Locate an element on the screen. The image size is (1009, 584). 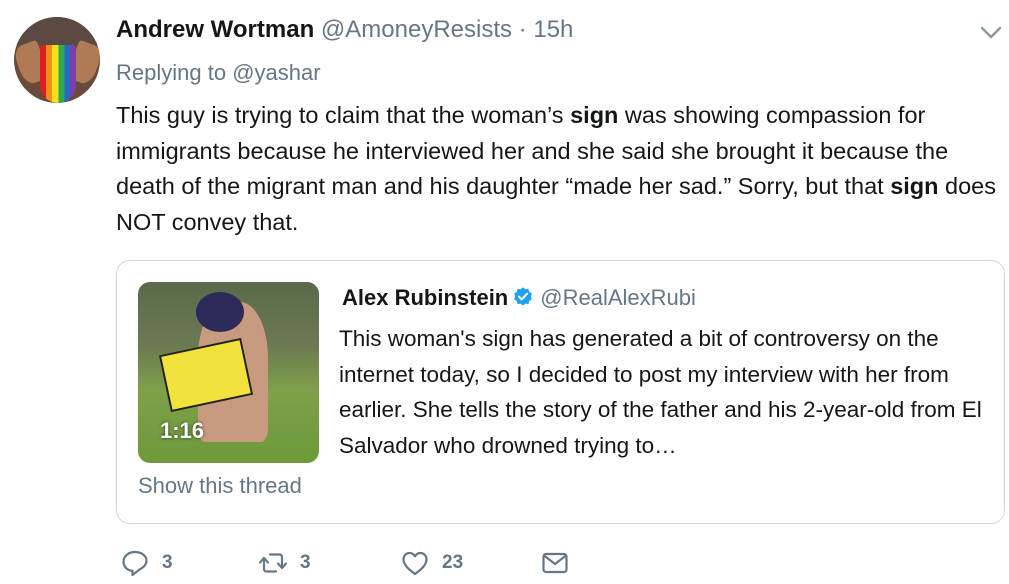
tweet-header: Andrew Wortman @AmoneyResists · 15h is located at coordinates (344, 30).